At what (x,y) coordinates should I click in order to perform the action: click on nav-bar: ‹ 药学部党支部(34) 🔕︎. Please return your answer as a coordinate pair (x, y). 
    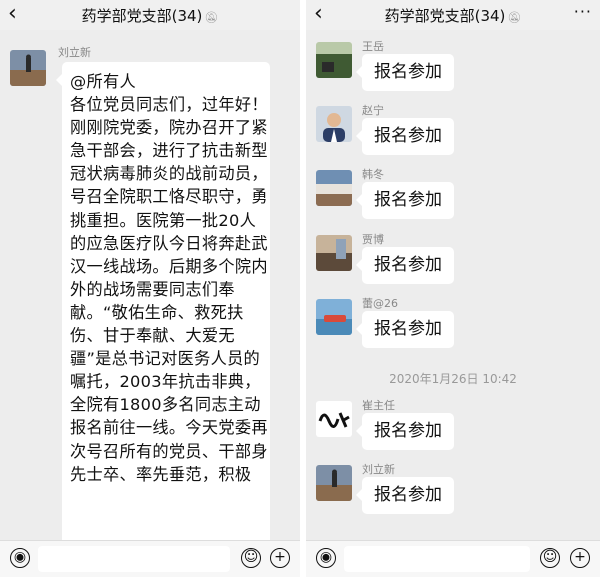
    Looking at the image, I should click on (150, 15).